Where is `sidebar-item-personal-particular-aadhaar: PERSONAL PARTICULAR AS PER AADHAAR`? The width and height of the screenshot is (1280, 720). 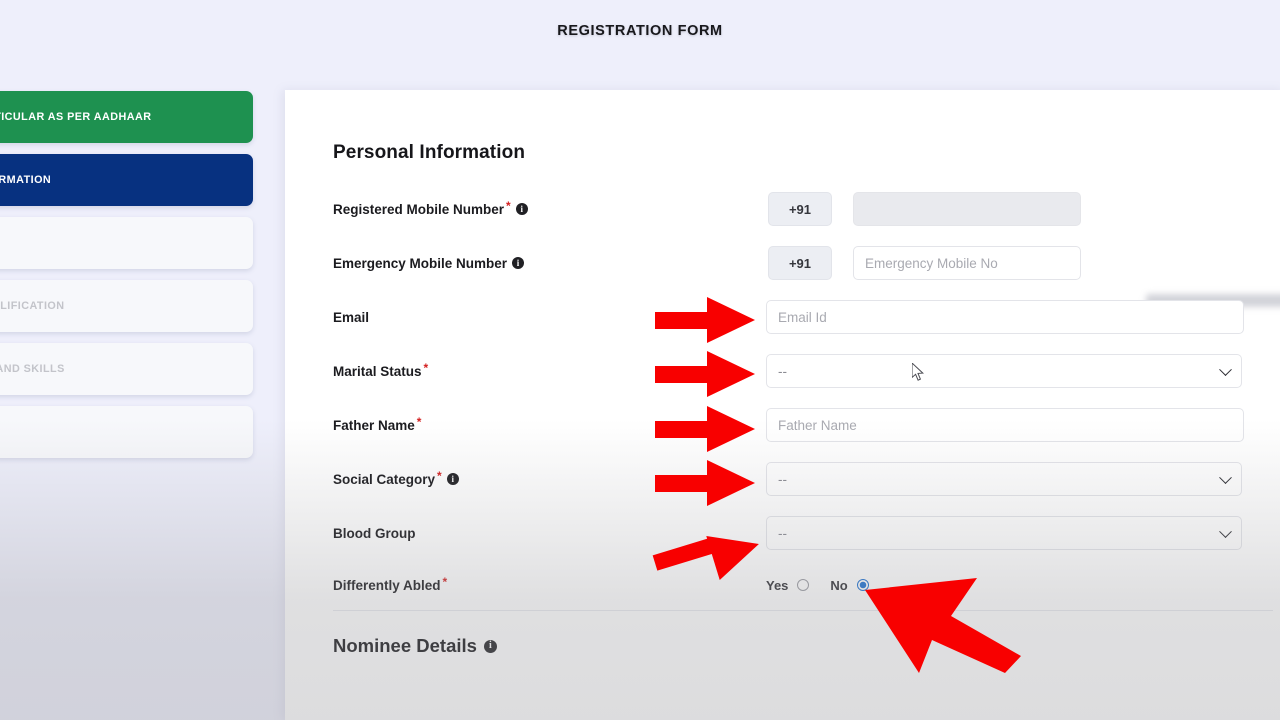
sidebar-item-personal-particular-aadhaar: PERSONAL PARTICULAR AS PER AADHAAR is located at coordinates (126, 117).